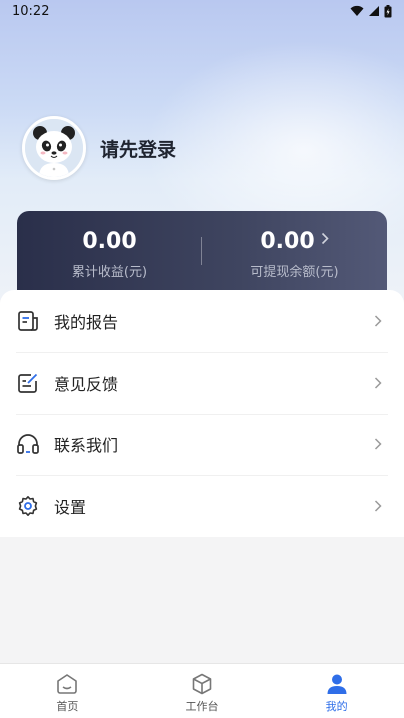 This screenshot has width=404, height=718. I want to click on status-time: 10:22, so click(31, 11).